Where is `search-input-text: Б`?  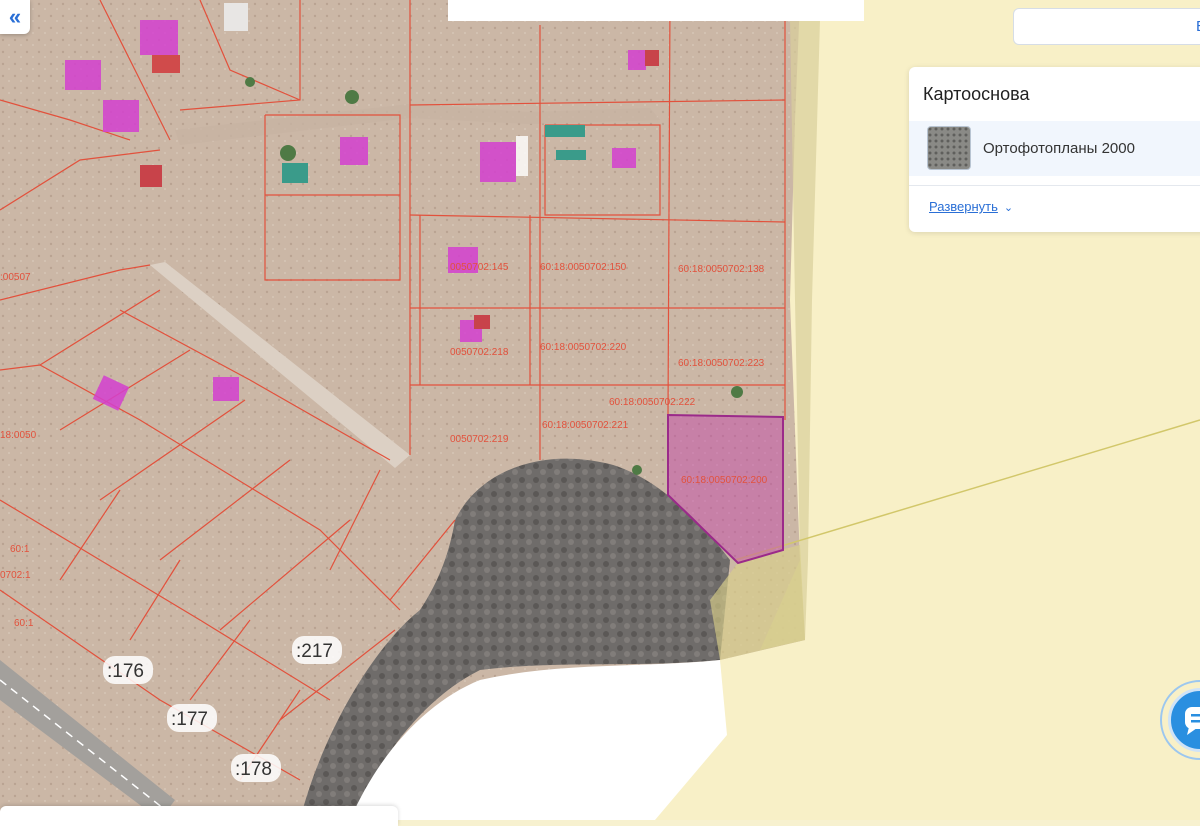 search-input-text: Б is located at coordinates (1198, 26).